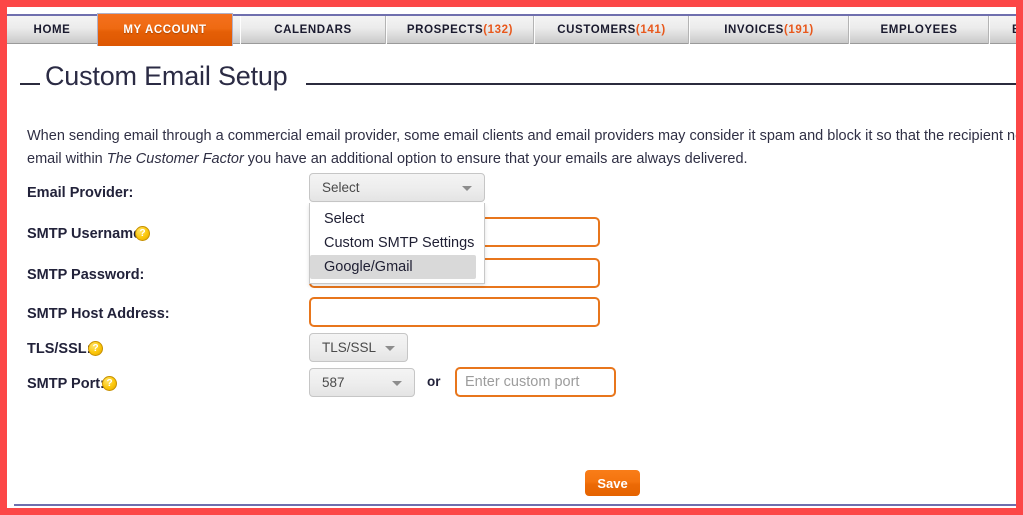  I want to click on smtp-host-address-input, so click(454, 312).